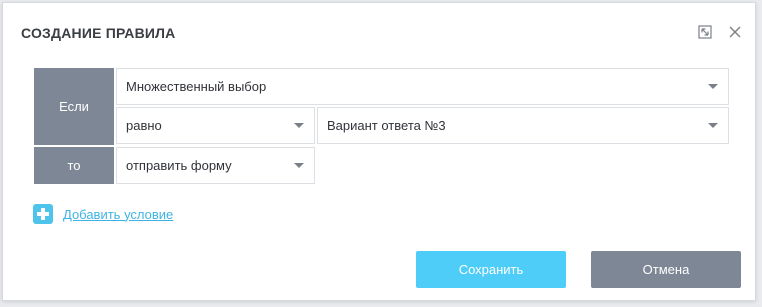  I want to click on question-select-value: Множественный выбор, so click(196, 86).